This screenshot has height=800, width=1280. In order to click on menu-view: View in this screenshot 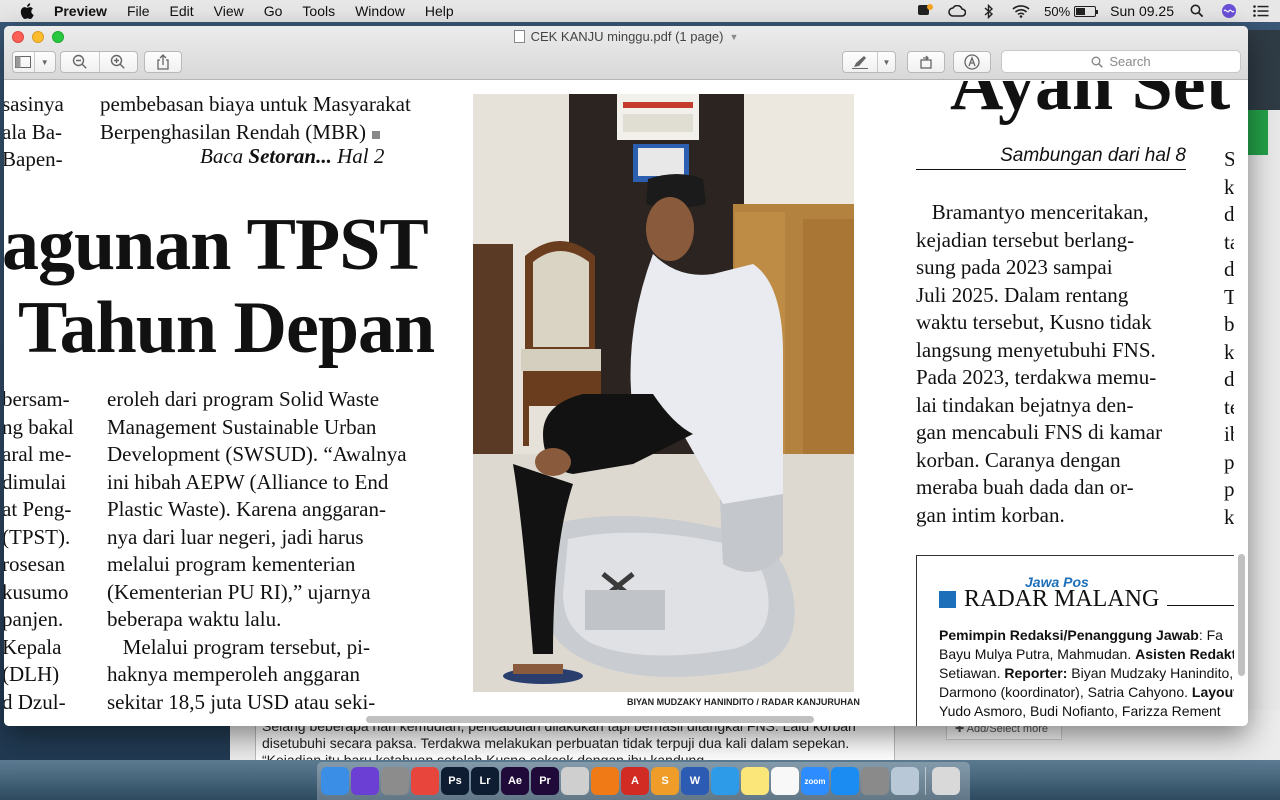, I will do `click(229, 11)`.